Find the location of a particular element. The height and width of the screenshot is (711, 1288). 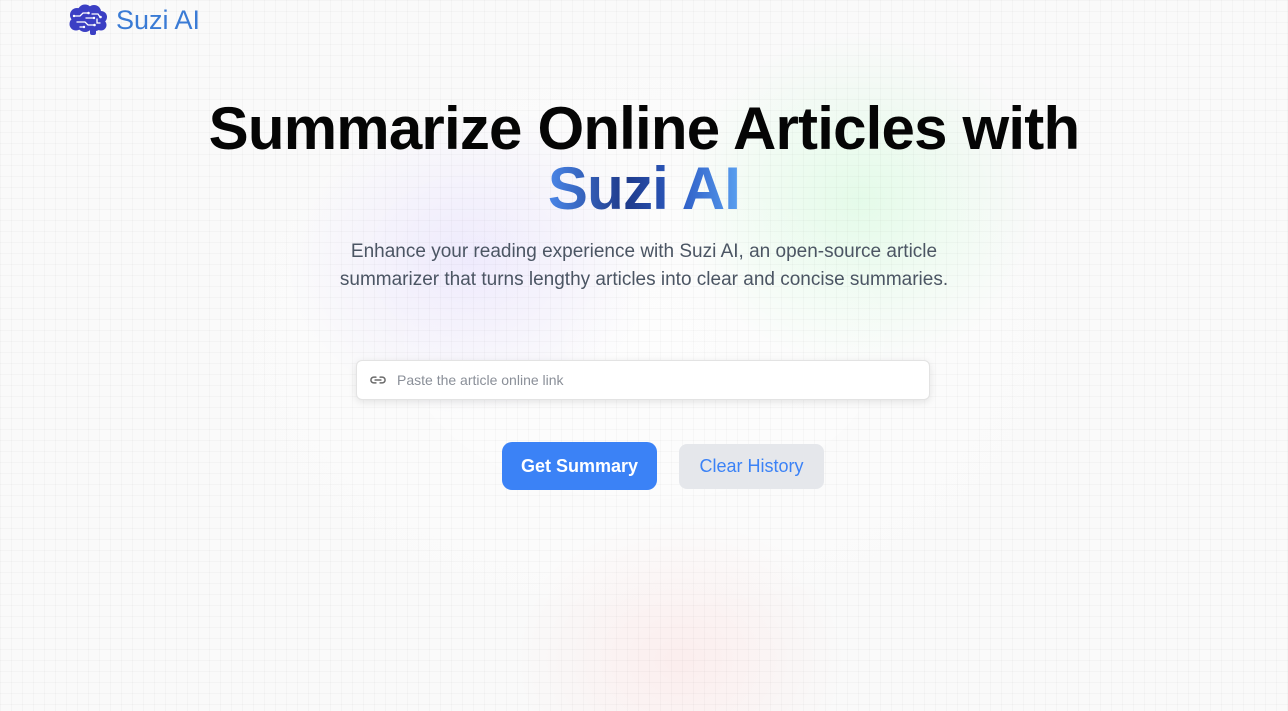

navbar: Suzi AI is located at coordinates (134, 20).